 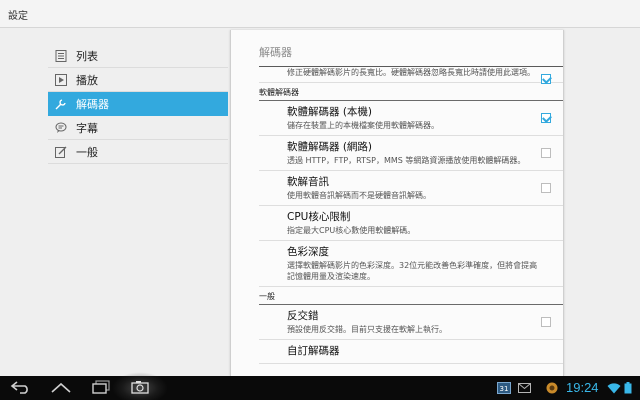 What do you see at coordinates (303, 316) in the screenshot?
I see `pref-title: 反交錯` at bounding box center [303, 316].